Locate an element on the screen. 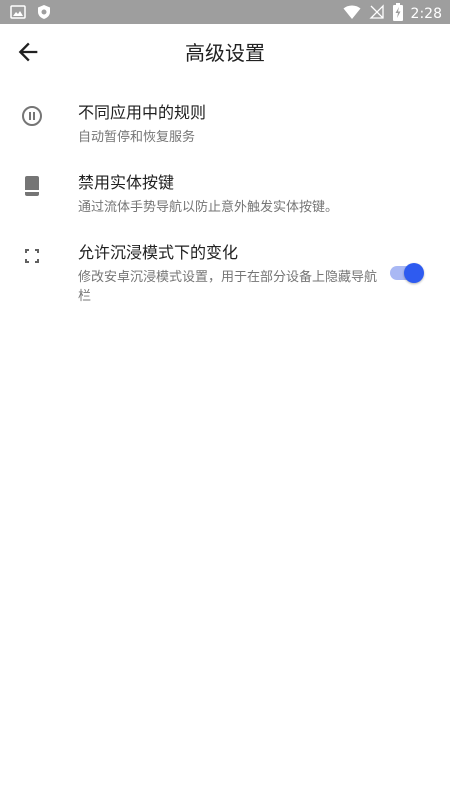 The width and height of the screenshot is (450, 800). setting-title: 允许沉浸模式下的变化 is located at coordinates (158, 252).